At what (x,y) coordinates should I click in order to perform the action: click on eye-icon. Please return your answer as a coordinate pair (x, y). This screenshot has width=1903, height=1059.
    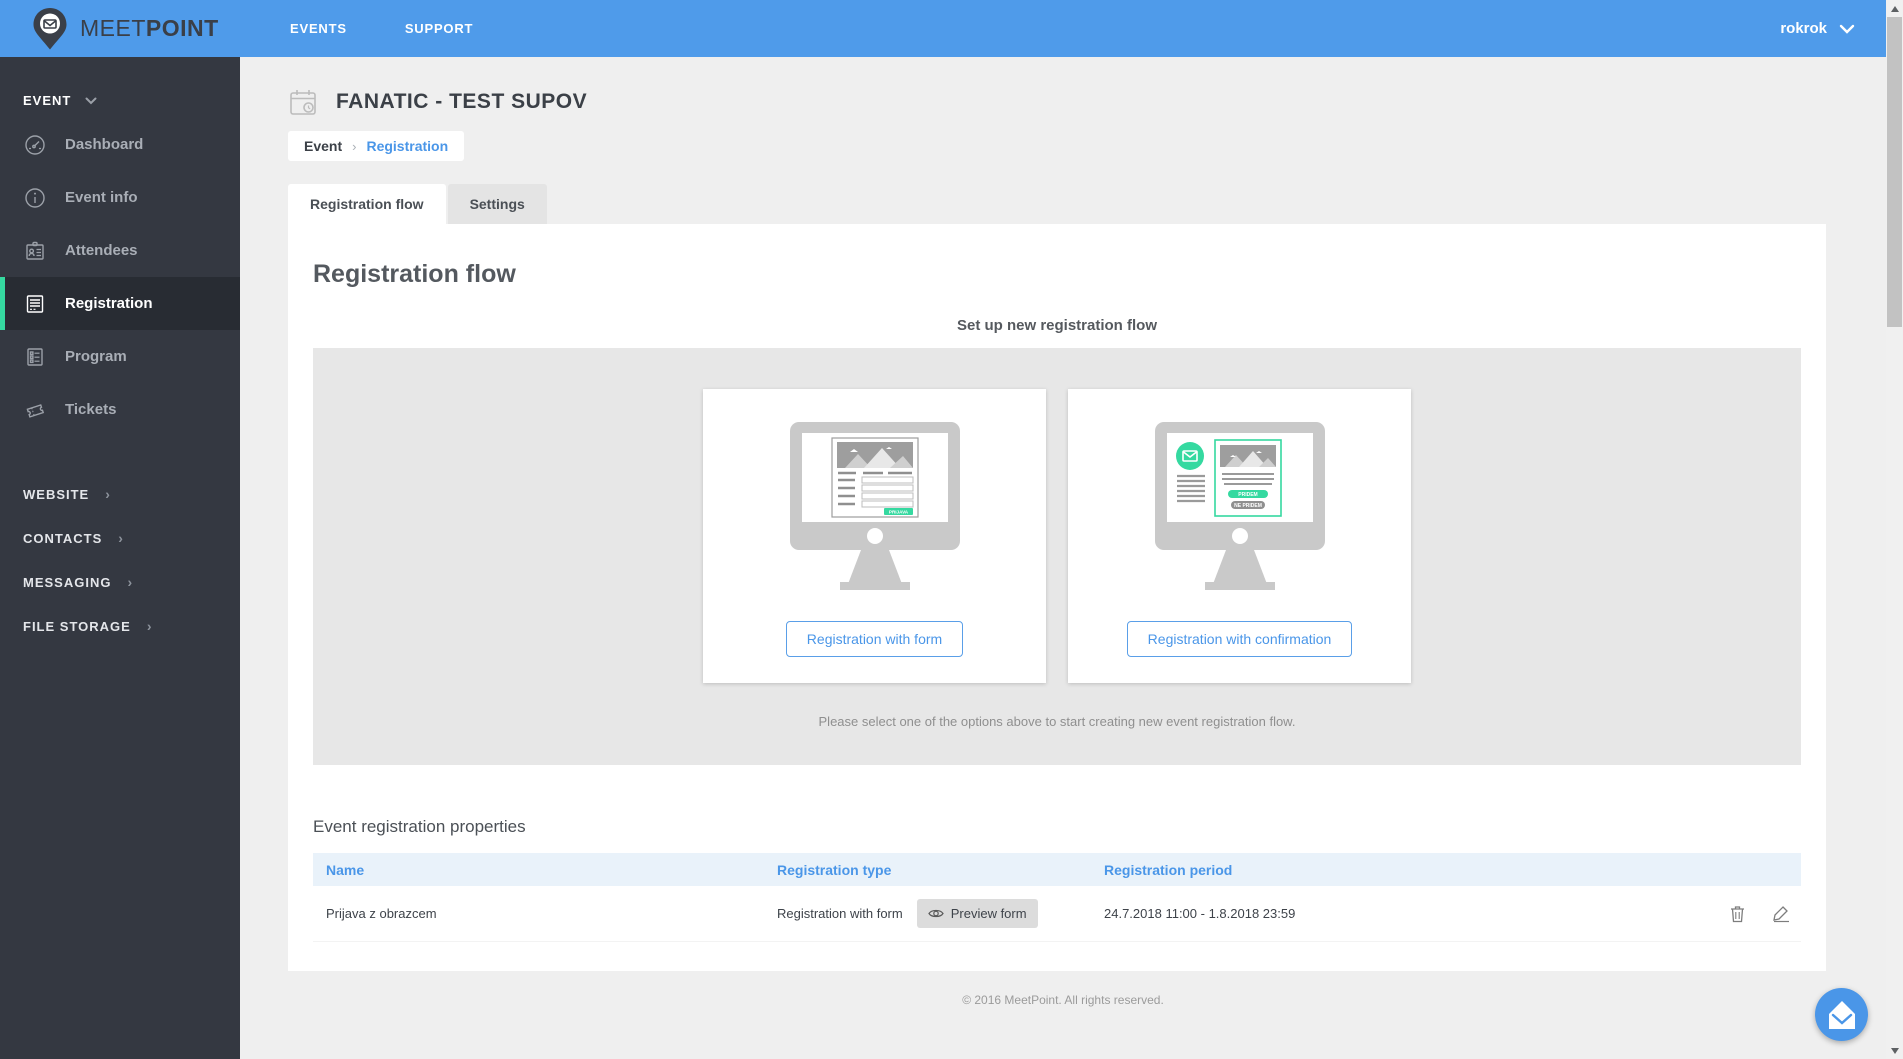
    Looking at the image, I should click on (936, 913).